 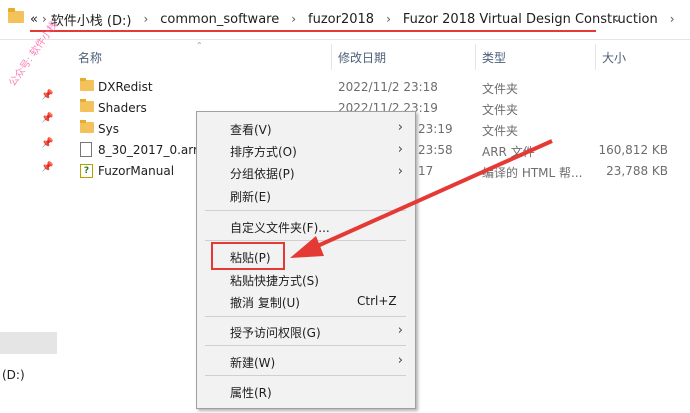 What do you see at coordinates (219, 19) in the screenshot?
I see `breadcrumb-item-common-software: common_software` at bounding box center [219, 19].